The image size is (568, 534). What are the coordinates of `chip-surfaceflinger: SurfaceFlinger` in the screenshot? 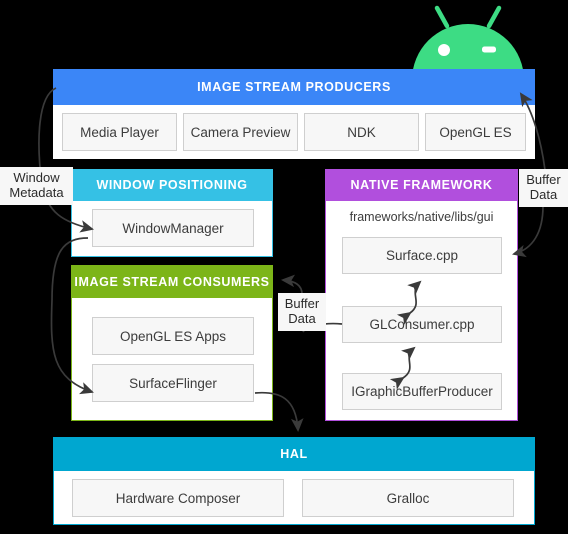 It's located at (173, 383).